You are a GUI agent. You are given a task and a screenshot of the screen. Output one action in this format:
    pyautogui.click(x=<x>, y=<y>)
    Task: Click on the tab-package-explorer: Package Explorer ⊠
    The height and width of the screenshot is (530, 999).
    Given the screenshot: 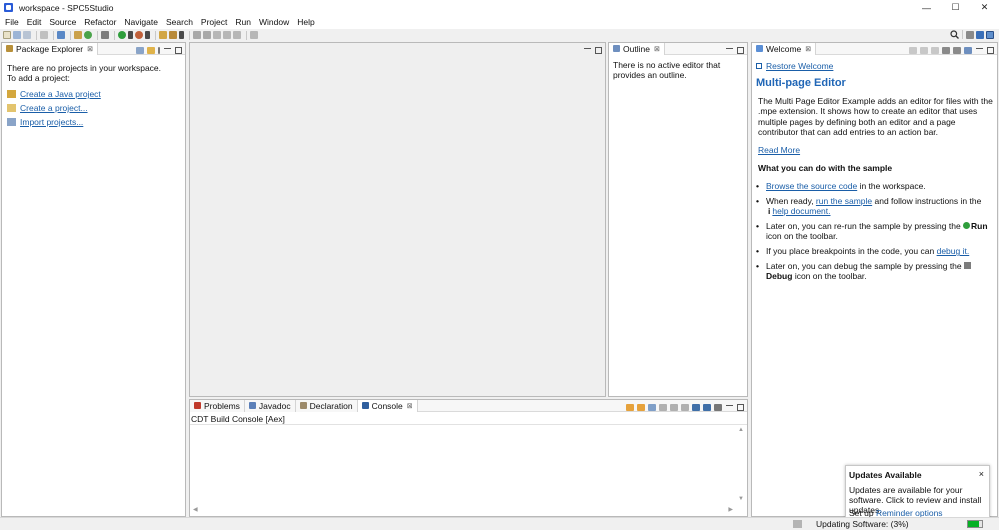 What is the action you would take?
    pyautogui.click(x=50, y=48)
    